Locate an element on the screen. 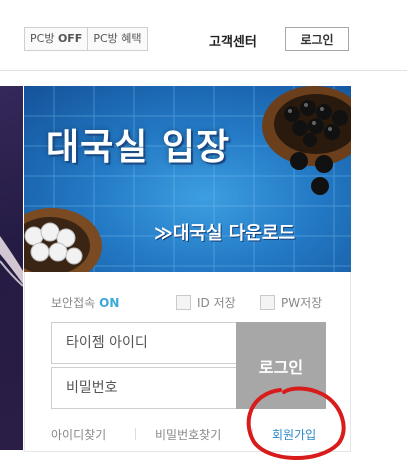  password-input is located at coordinates (141, 388).